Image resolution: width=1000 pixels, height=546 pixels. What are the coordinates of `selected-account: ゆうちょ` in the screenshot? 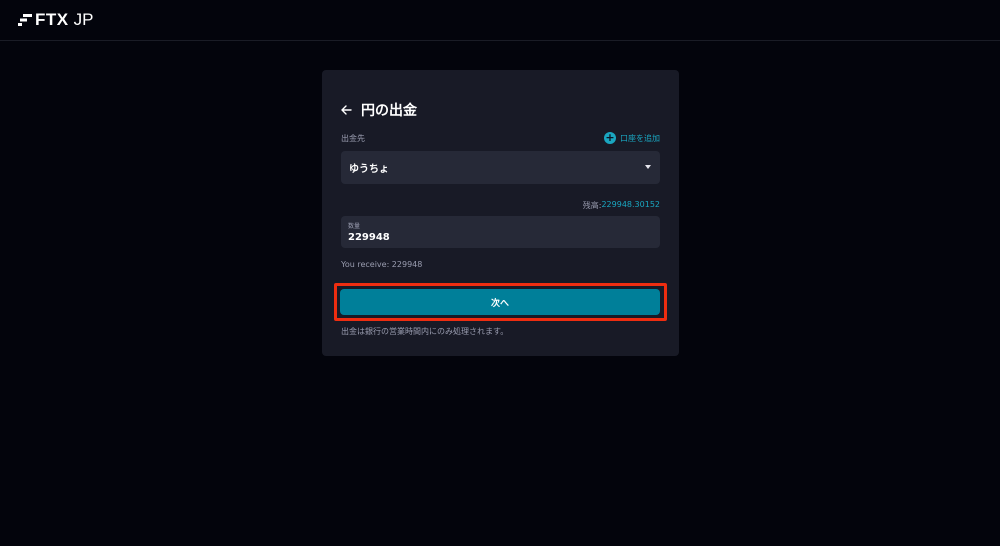 It's located at (369, 169).